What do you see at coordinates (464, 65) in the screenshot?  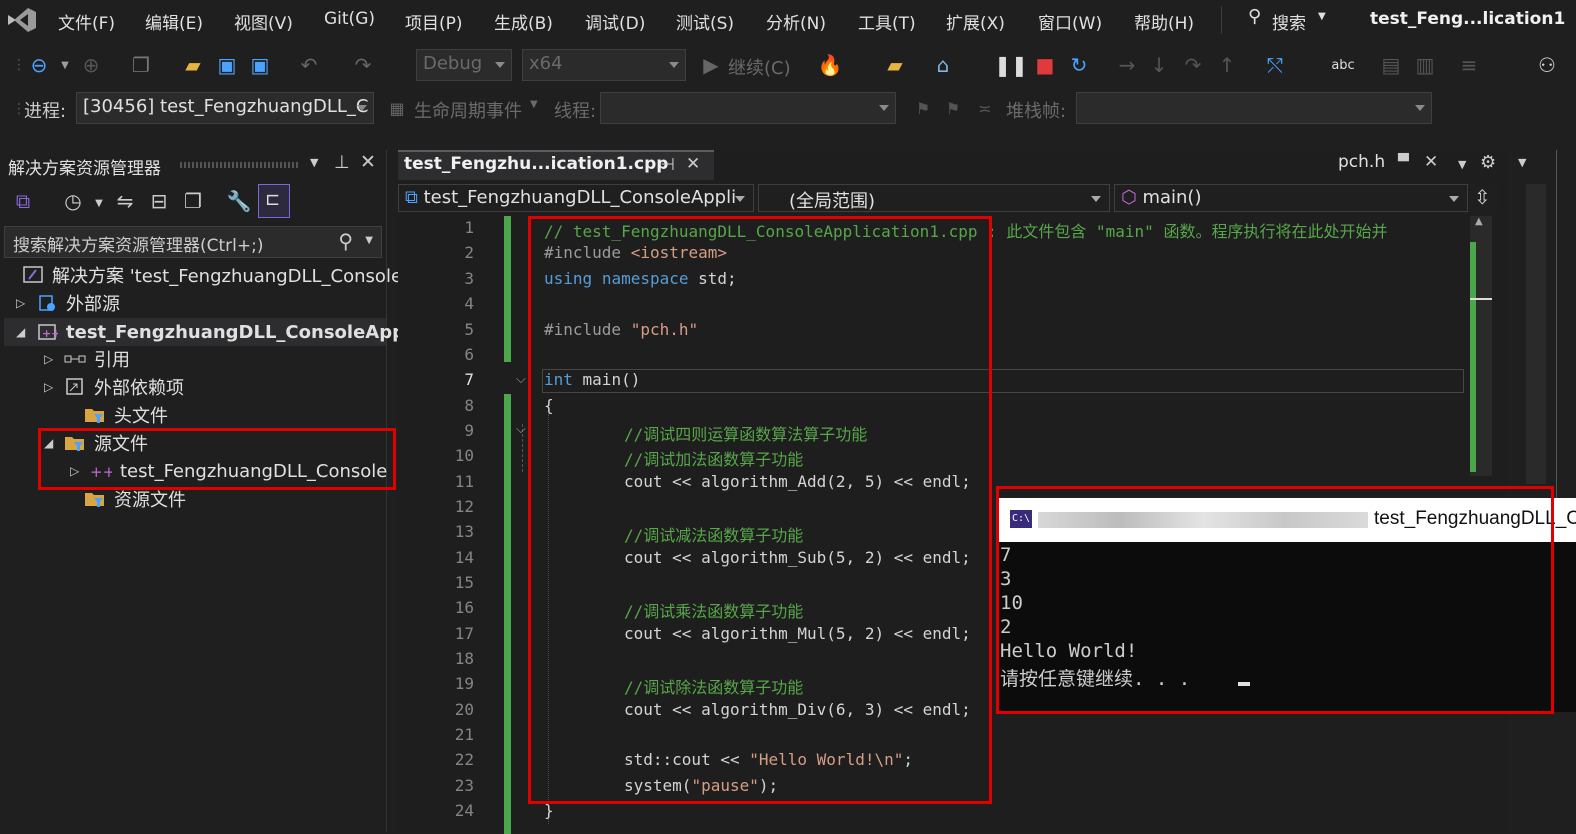 I see `configuration-select: Debug` at bounding box center [464, 65].